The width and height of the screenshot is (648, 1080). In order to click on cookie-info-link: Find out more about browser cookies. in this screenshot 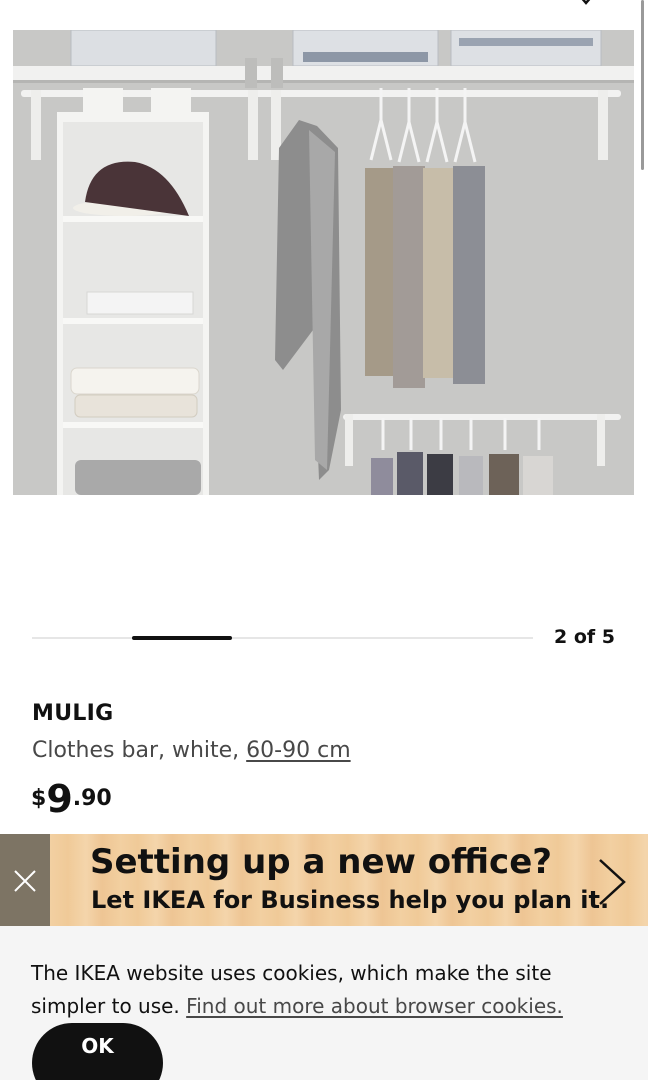, I will do `click(374, 1006)`.